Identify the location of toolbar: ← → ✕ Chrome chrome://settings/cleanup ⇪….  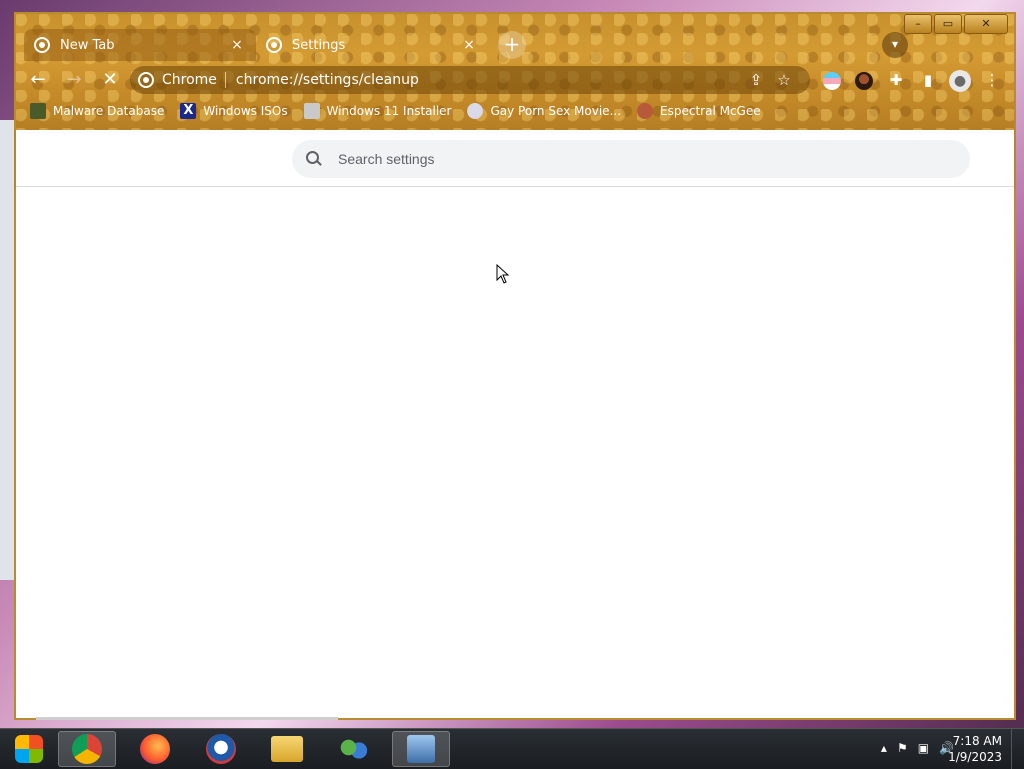
(515, 80).